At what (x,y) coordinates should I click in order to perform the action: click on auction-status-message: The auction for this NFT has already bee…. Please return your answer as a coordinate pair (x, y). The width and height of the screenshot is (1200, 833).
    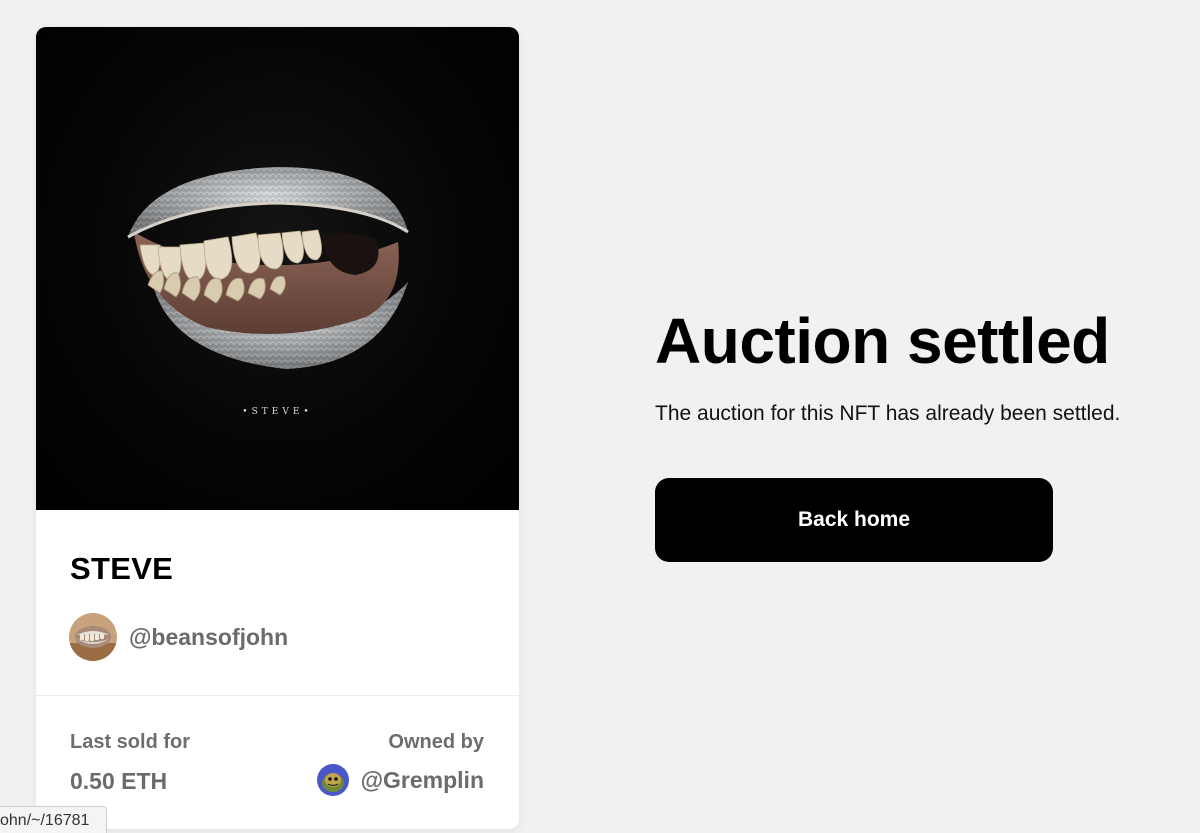
    Looking at the image, I should click on (888, 413).